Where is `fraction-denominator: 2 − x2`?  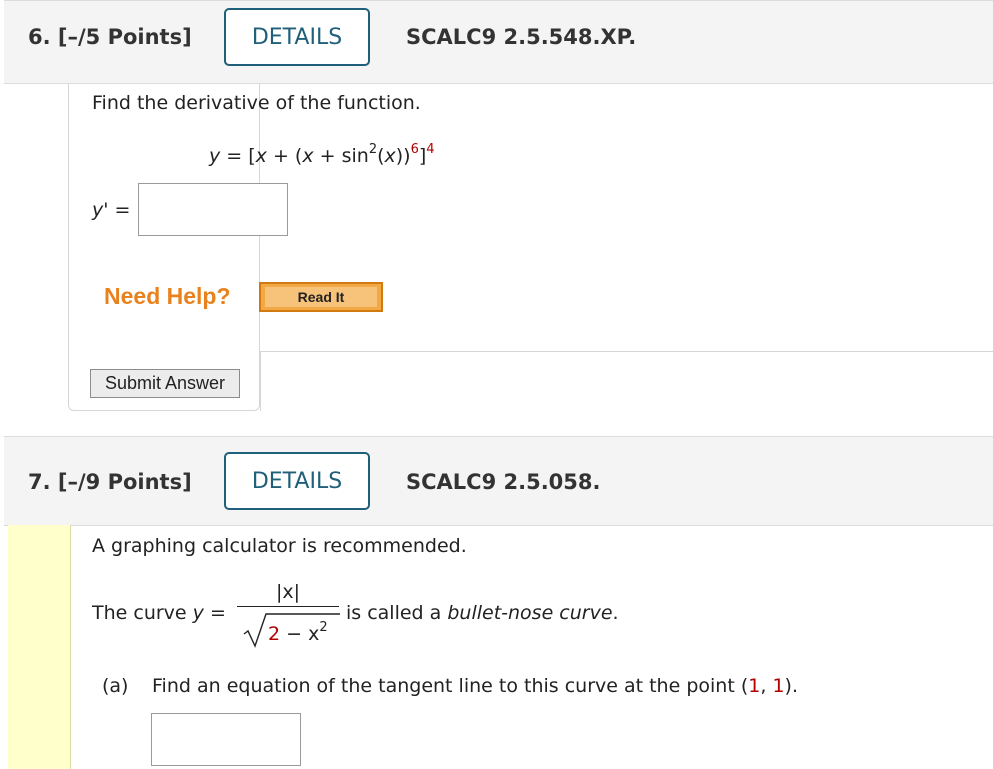
fraction-denominator: 2 − x2 is located at coordinates (298, 632).